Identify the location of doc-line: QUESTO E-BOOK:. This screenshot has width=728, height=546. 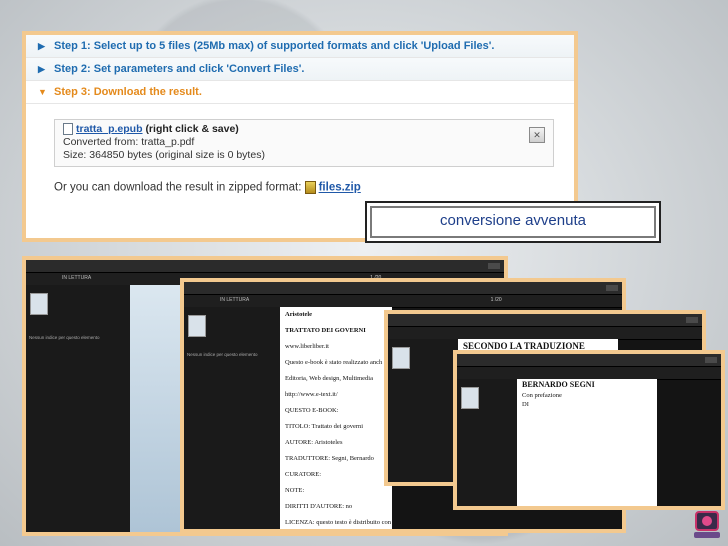
(312, 410).